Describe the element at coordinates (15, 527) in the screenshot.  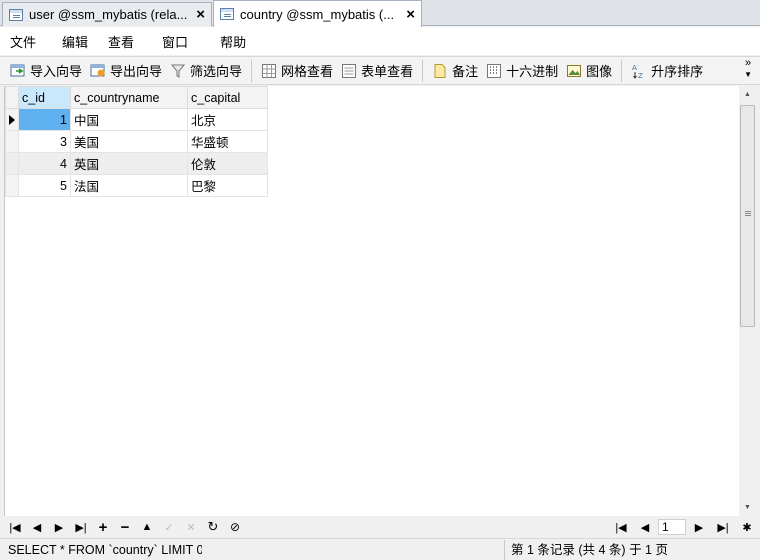
I see `first-record-icon: |◀` at that location.